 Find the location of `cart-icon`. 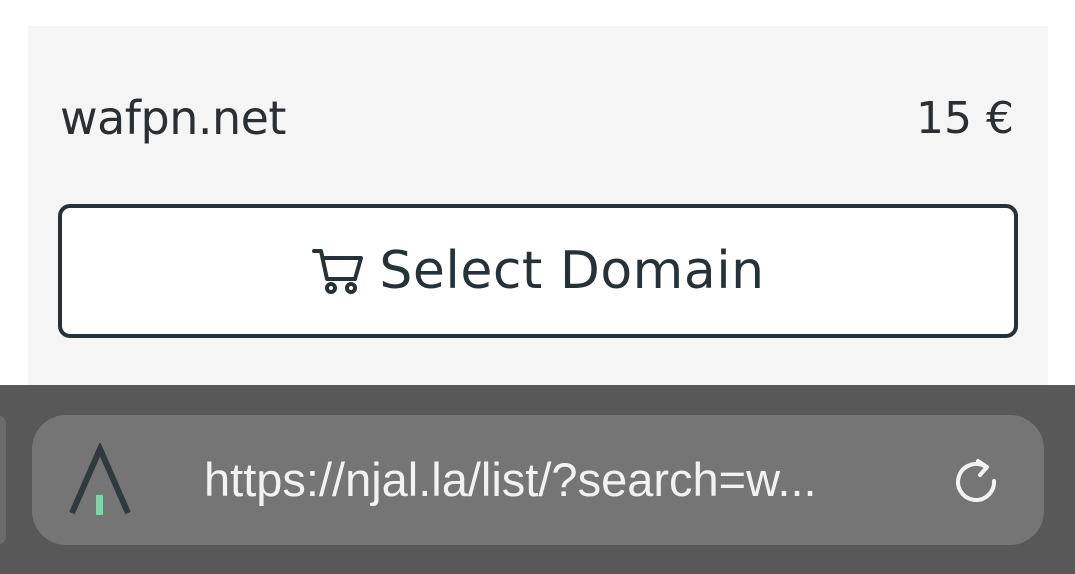

cart-icon is located at coordinates (338, 271).